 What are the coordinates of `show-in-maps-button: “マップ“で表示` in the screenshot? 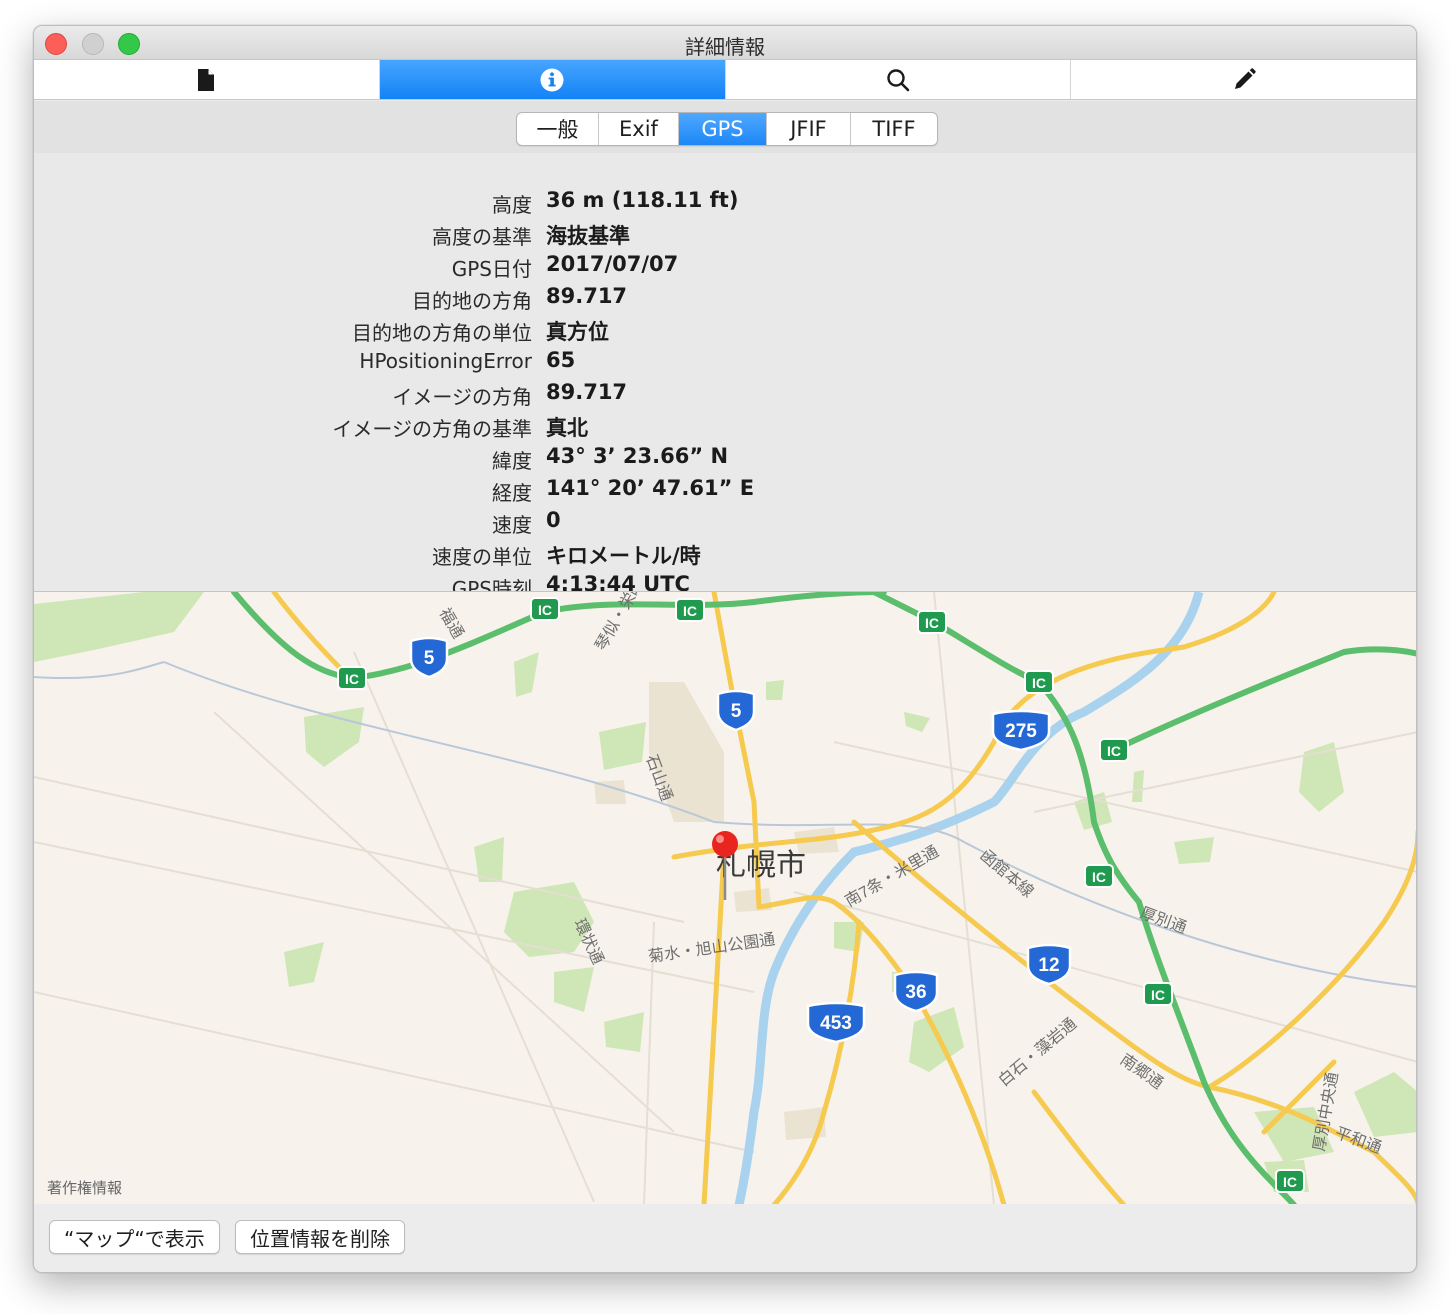 It's located at (134, 1237).